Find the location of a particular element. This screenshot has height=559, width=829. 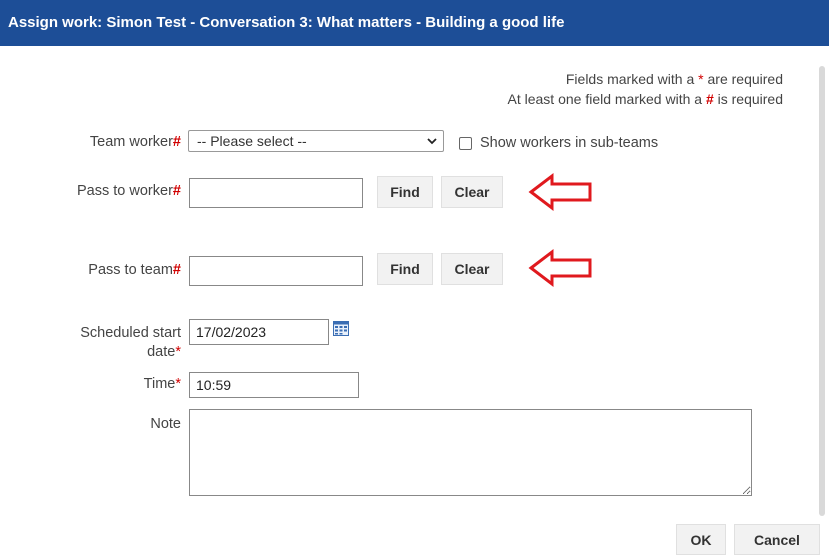

pass-to-worker-label: Pass to worker# is located at coordinates (129, 191).